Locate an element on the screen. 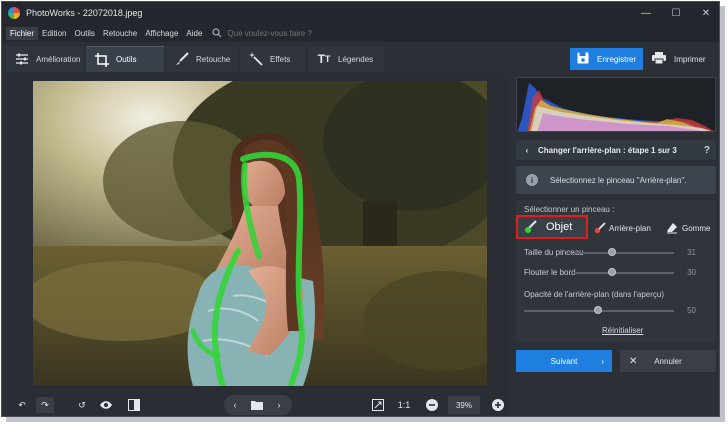 The height and width of the screenshot is (425, 728). brush-objet-button: Objet is located at coordinates (552, 227).